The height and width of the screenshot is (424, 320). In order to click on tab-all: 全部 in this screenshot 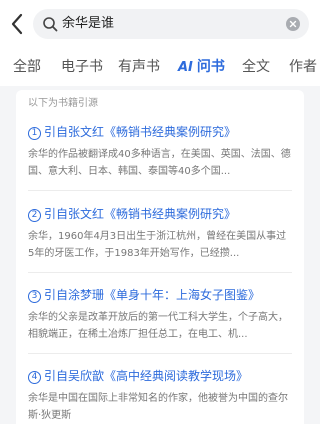, I will do `click(27, 67)`.